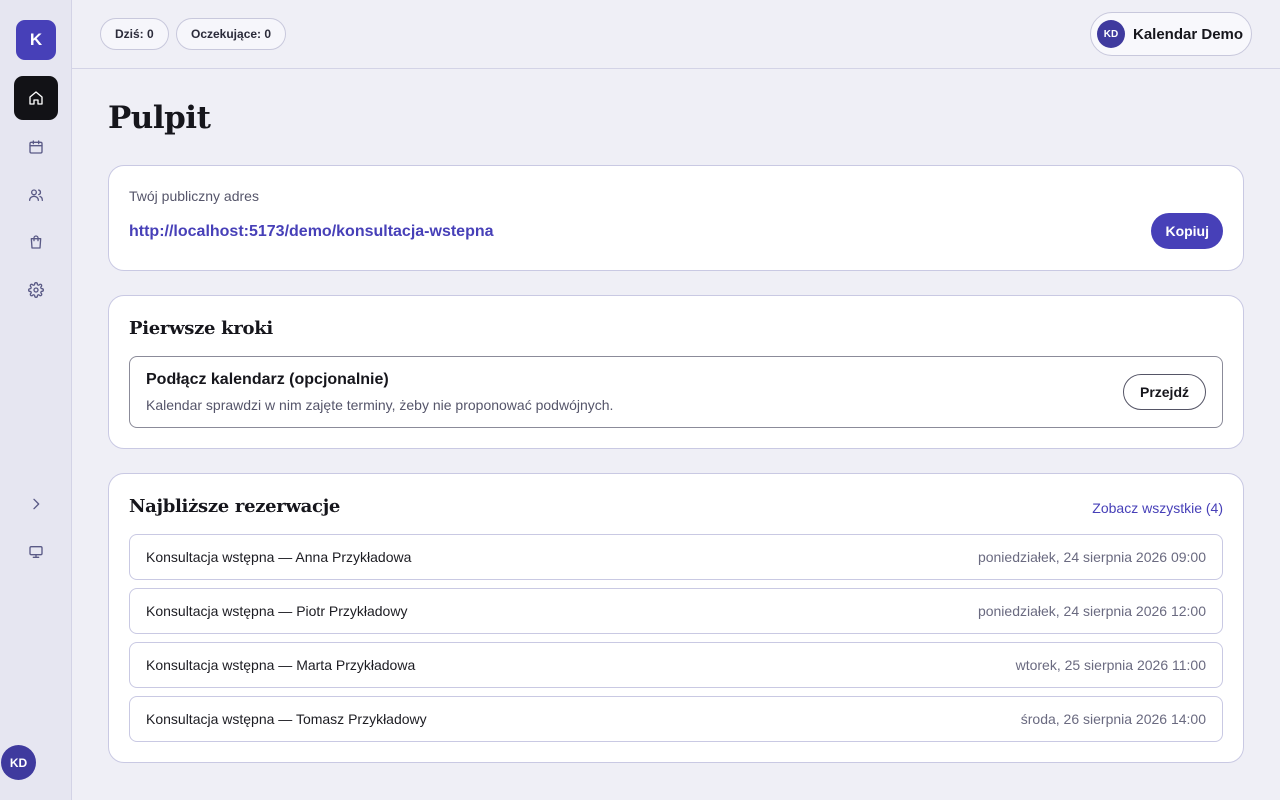 The width and height of the screenshot is (1280, 800). I want to click on nav-home, so click(36, 98).